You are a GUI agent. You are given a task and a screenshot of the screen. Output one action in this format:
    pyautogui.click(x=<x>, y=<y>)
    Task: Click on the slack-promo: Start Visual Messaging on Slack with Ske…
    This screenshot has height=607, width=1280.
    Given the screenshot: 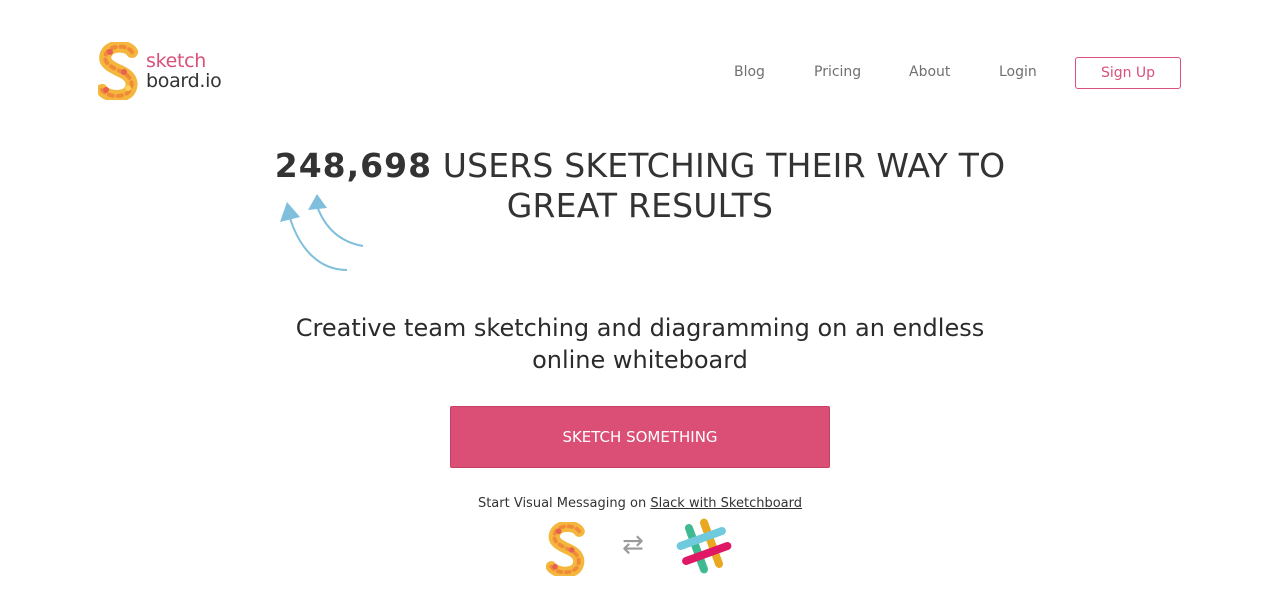 What is the action you would take?
    pyautogui.click(x=640, y=503)
    